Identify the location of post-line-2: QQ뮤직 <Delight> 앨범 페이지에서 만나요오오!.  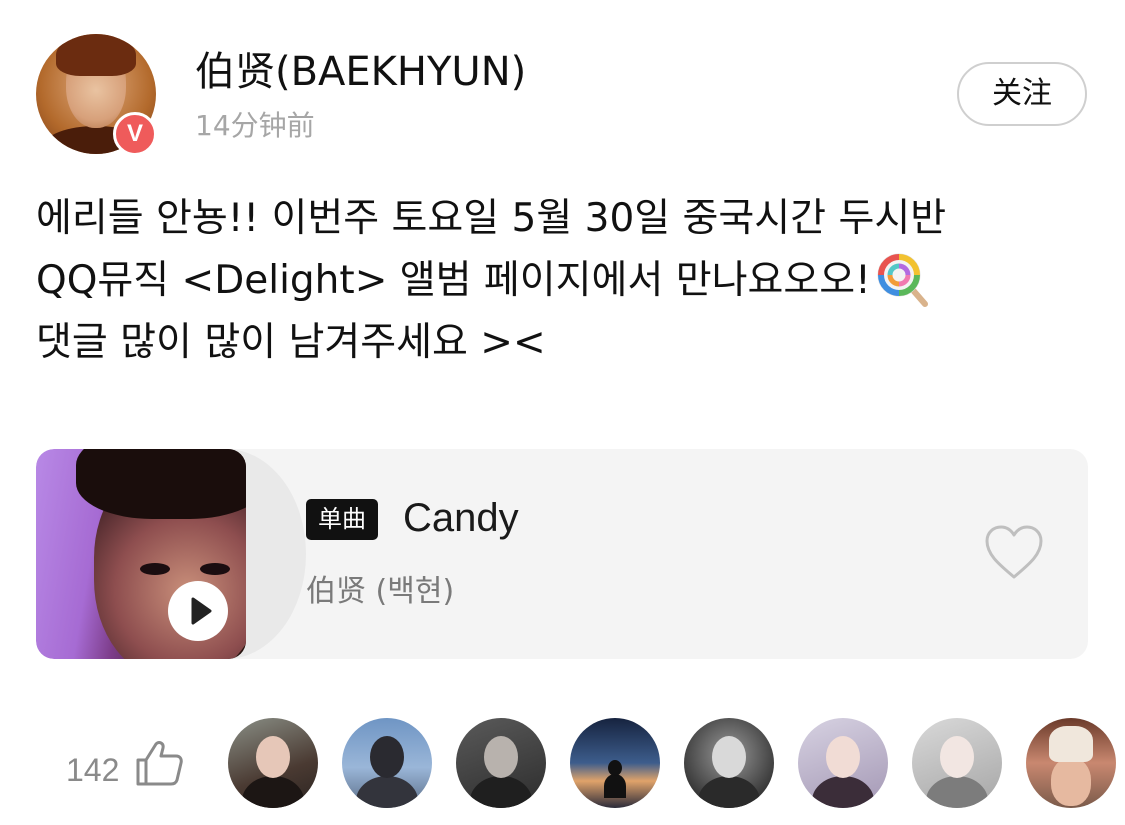
(453, 280).